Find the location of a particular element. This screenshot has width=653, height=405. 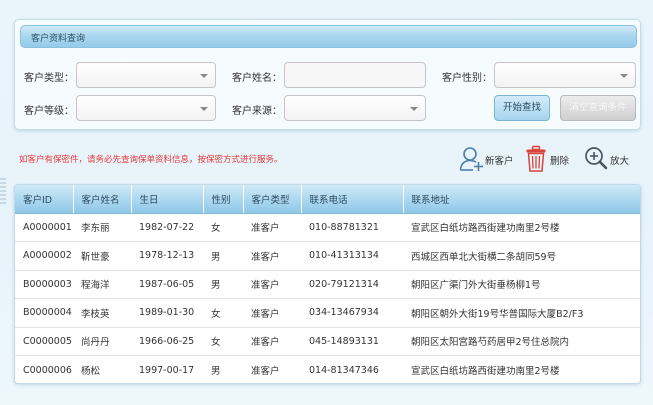

cell-id: B0000004 is located at coordinates (44, 313).